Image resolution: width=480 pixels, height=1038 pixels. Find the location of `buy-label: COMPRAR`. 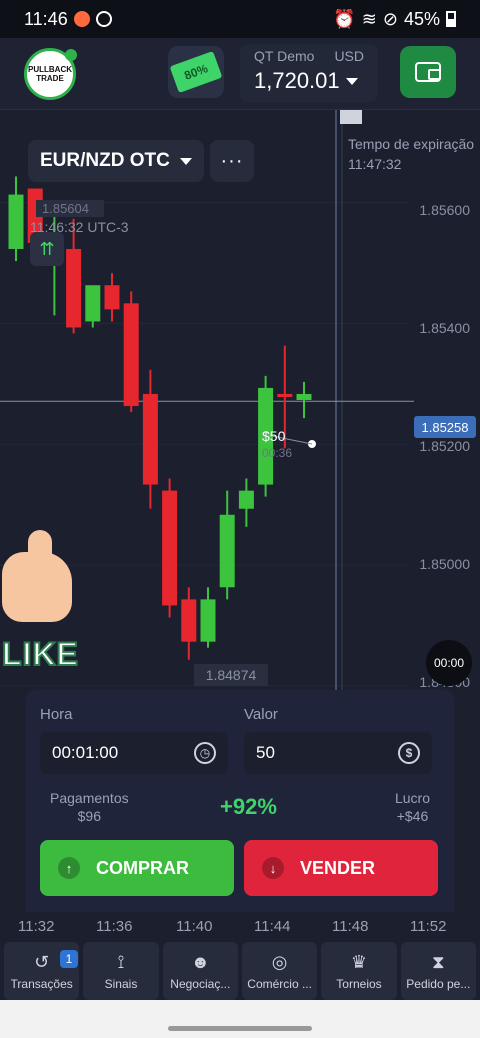

buy-label: COMPRAR is located at coordinates (142, 867).